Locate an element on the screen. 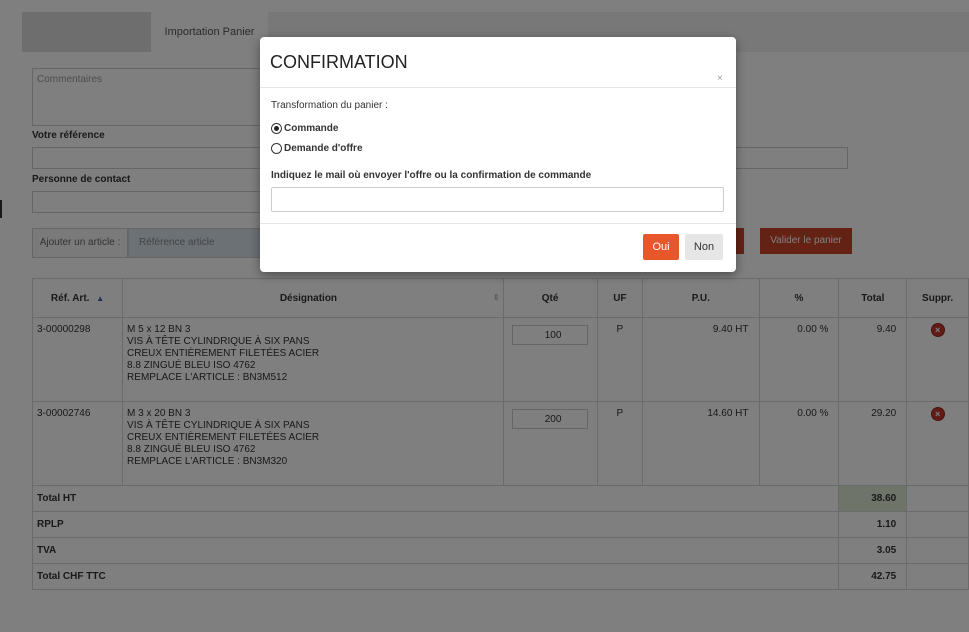  option-quote-label: Demande d'offre is located at coordinates (323, 149).